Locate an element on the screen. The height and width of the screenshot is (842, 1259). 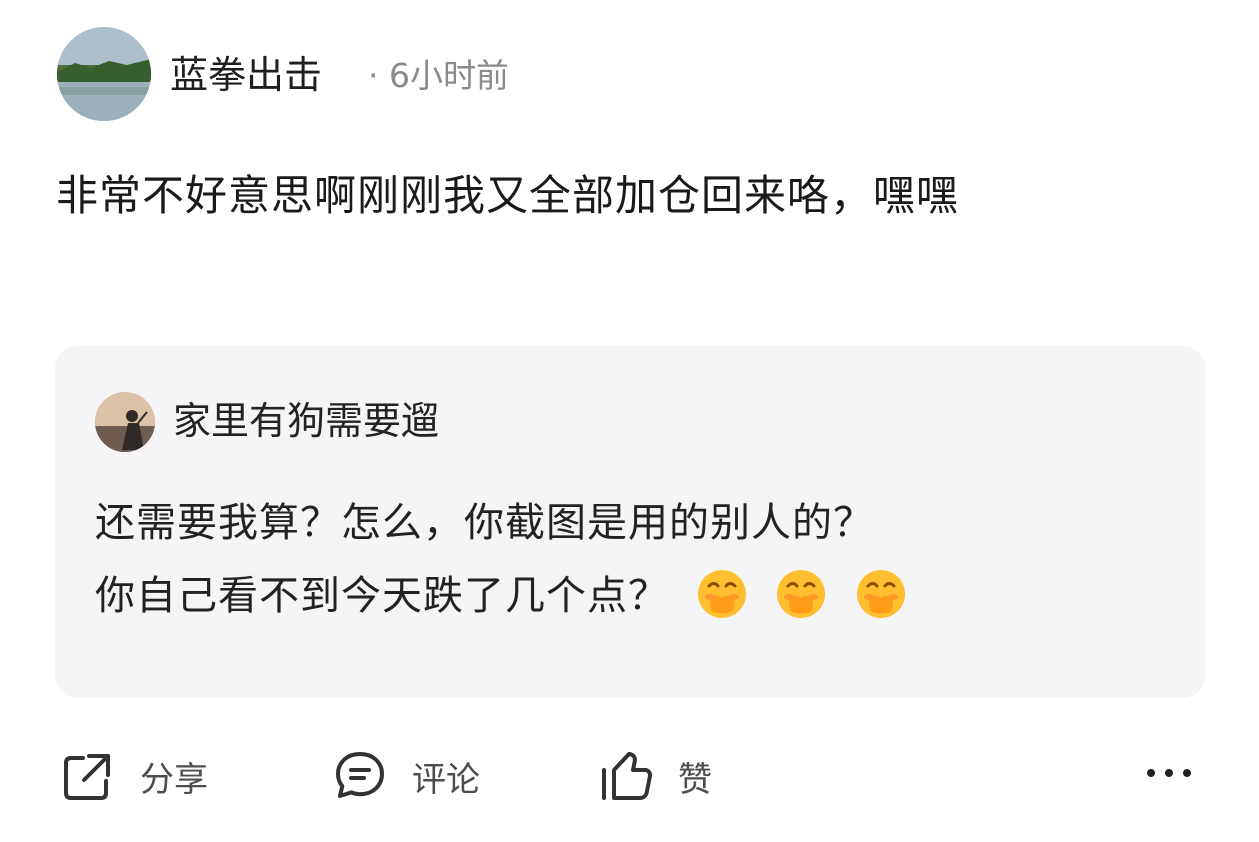
quoted-author-avatar is located at coordinates (125, 422).